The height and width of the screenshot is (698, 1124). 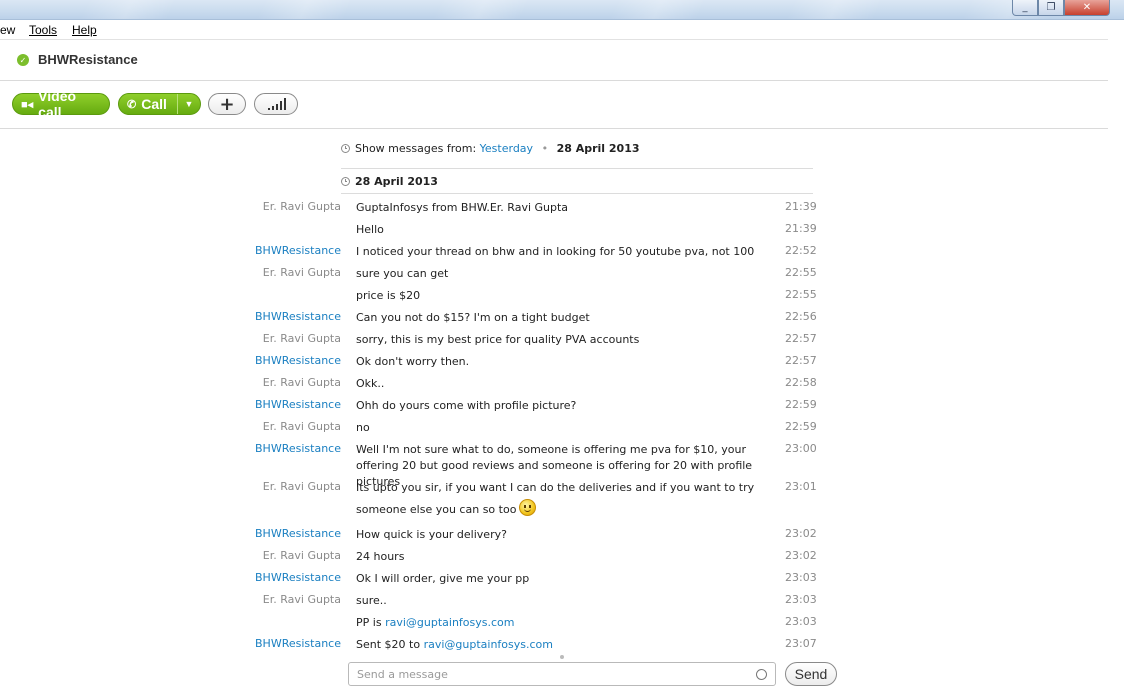 I want to click on message-text: Ok I will order, give me your pp, so click(x=443, y=578).